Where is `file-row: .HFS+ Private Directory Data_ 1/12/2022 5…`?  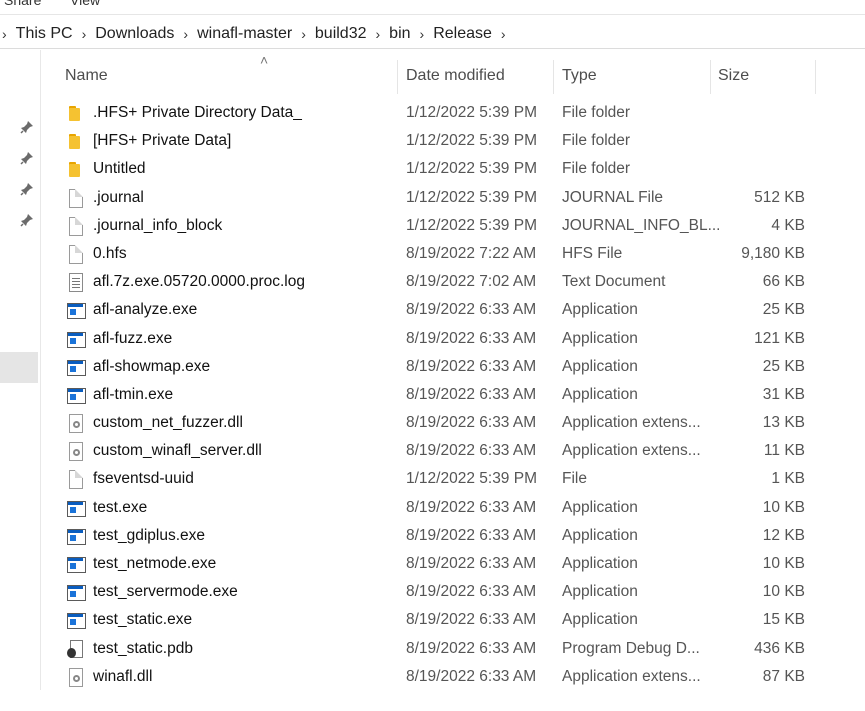
file-row: .HFS+ Private Directory Data_ 1/12/2022 5… is located at coordinates (452, 113).